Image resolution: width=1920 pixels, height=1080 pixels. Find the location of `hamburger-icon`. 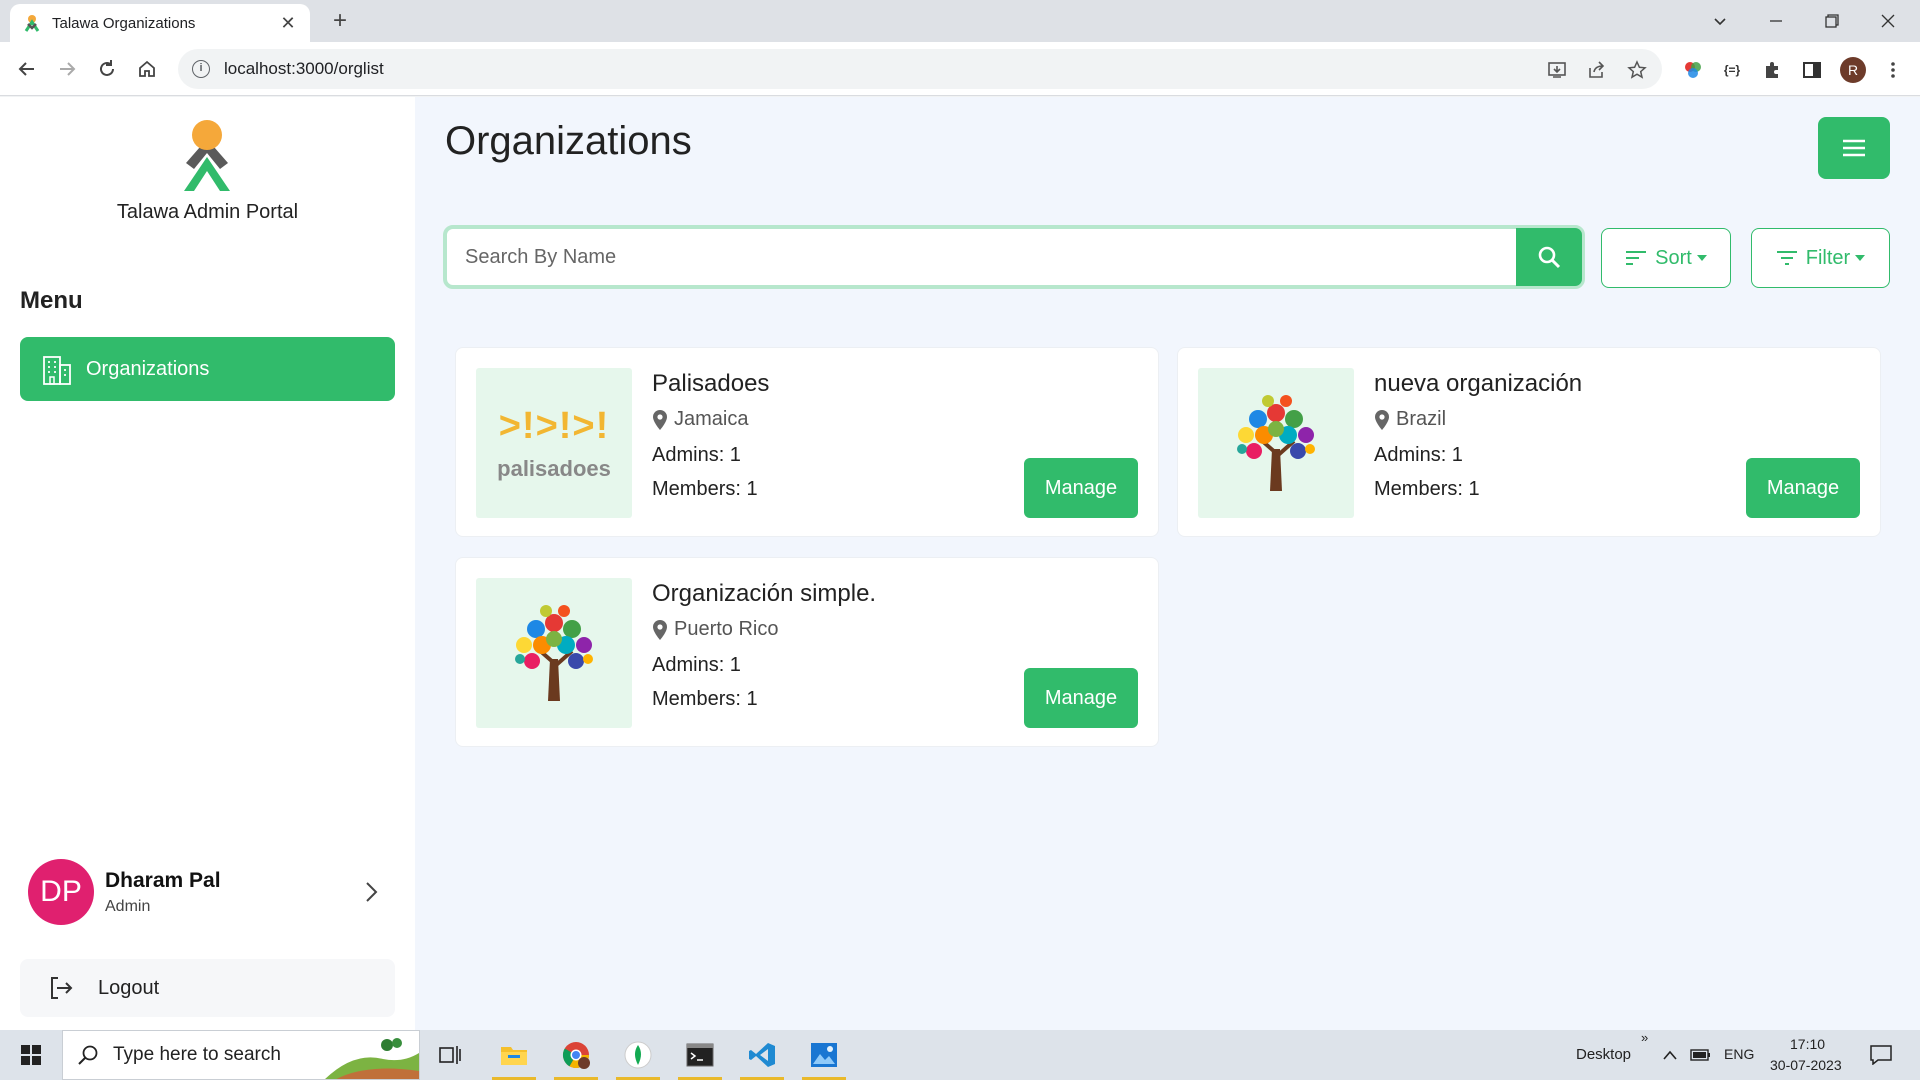

hamburger-icon is located at coordinates (1854, 148).